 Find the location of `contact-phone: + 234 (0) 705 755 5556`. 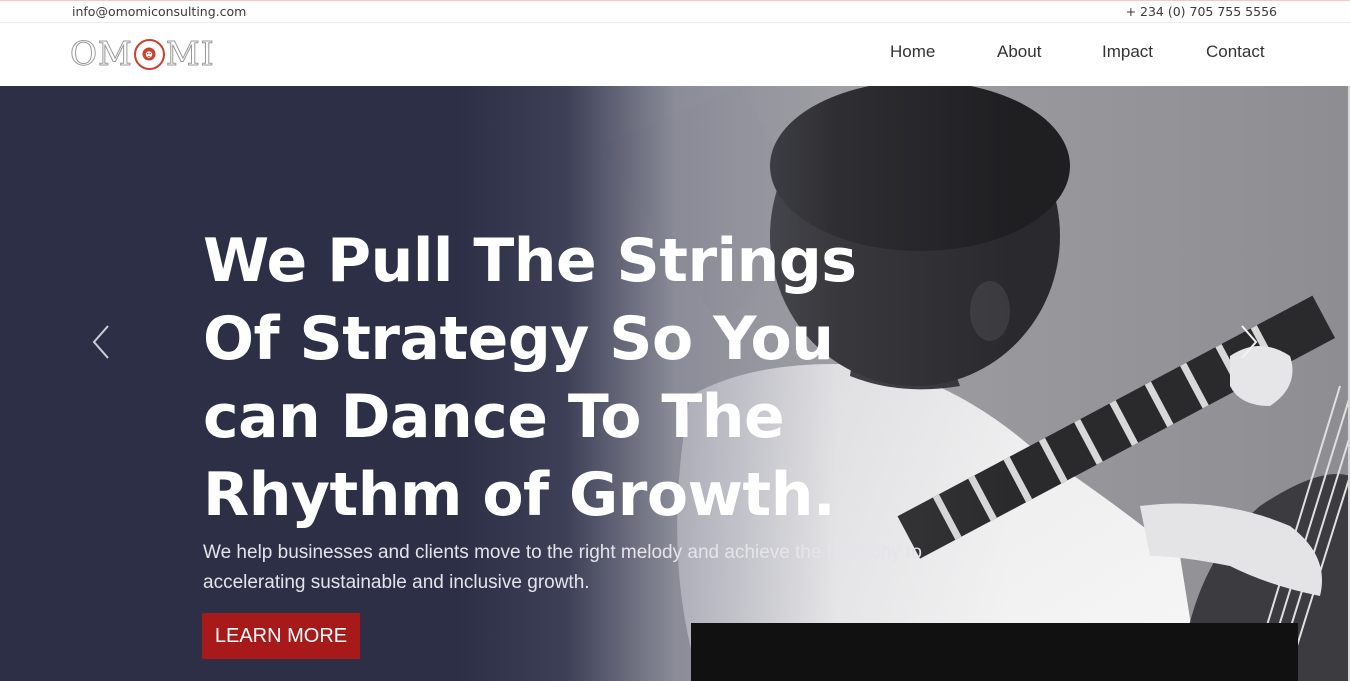

contact-phone: + 234 (0) 705 755 5556 is located at coordinates (1201, 11).